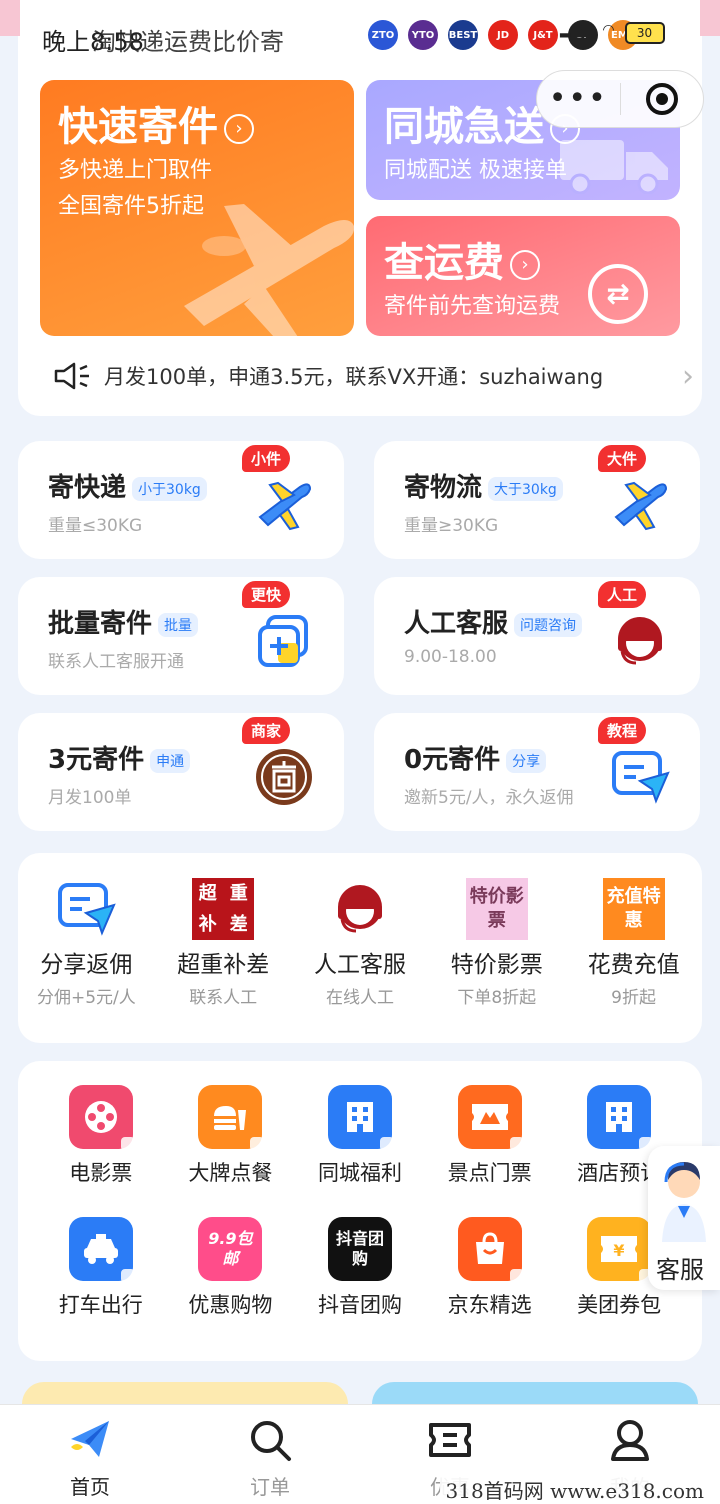 Image resolution: width=720 pixels, height=1504 pixels. I want to click on service-tag: 问题咨询, so click(548, 624).